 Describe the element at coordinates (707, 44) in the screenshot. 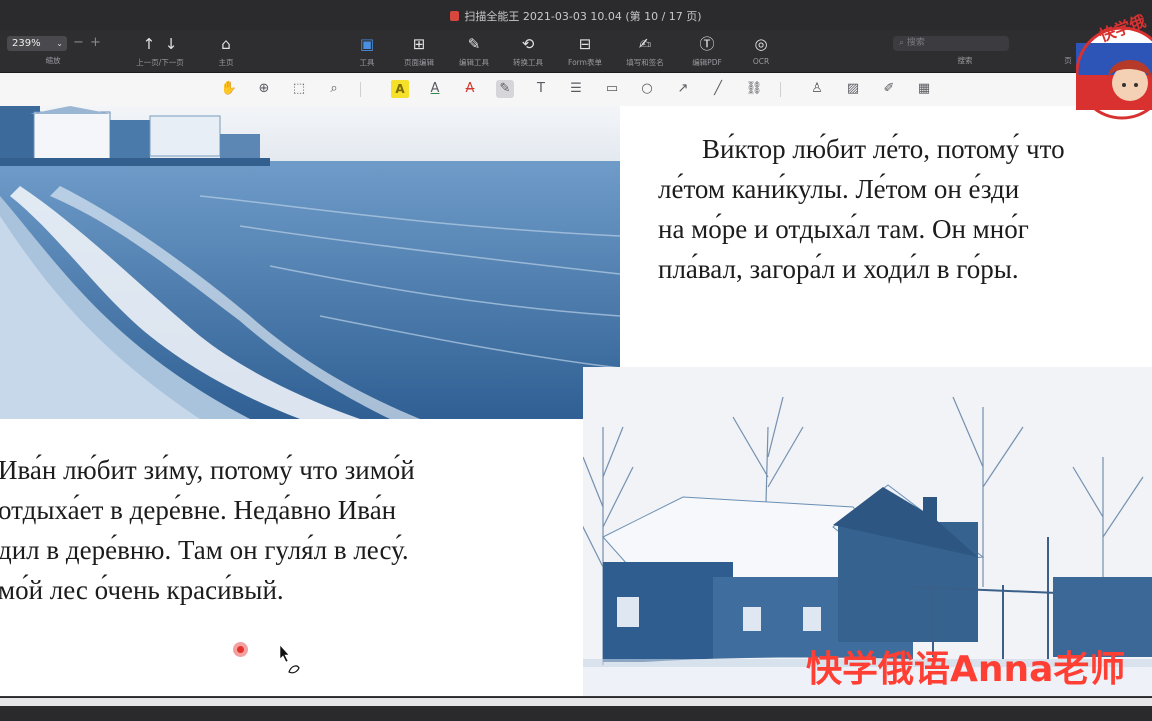

I see `text-edit-icon: Ⓣ` at that location.